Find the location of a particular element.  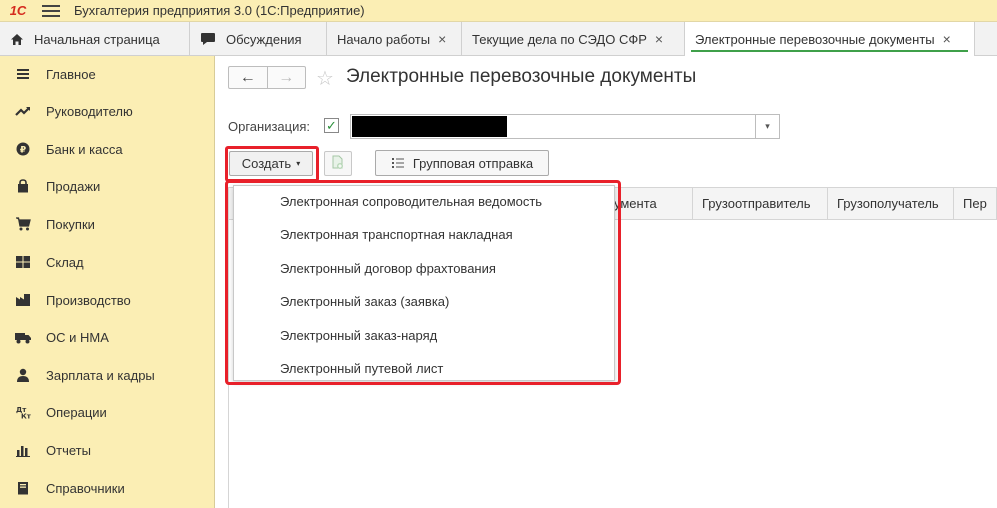

copy-doc-icon is located at coordinates (338, 164).